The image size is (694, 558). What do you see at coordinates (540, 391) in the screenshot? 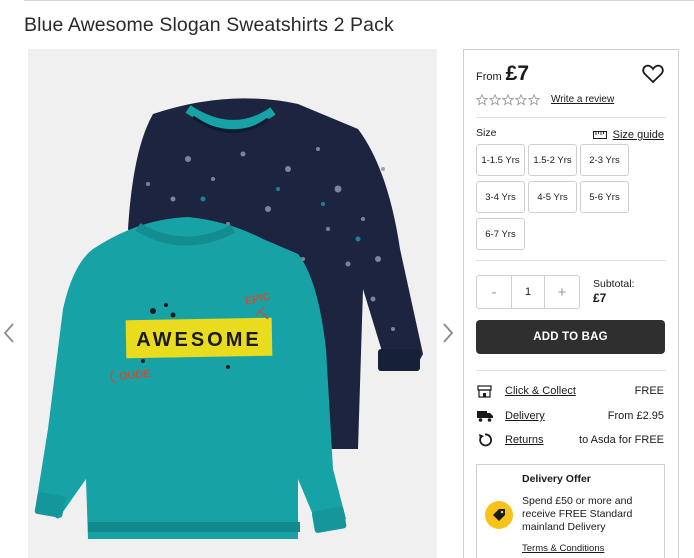
I see `click-collect-link: Click & Collect` at bounding box center [540, 391].